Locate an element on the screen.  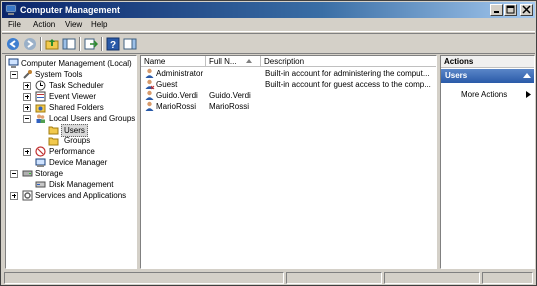
tree-label-shared-folders: Shared Folders is located at coordinates (76, 107).